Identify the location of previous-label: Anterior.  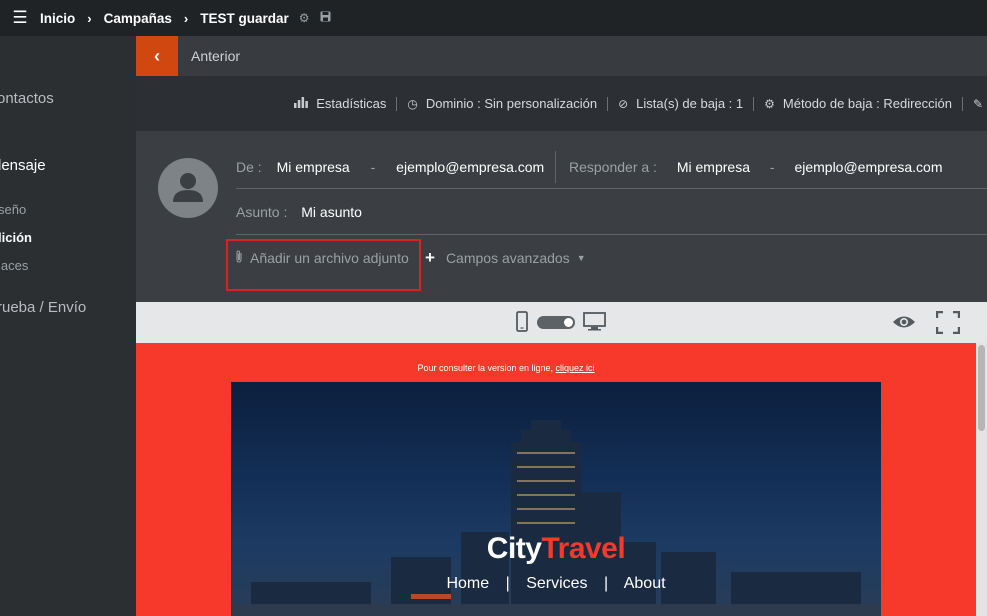
(215, 56).